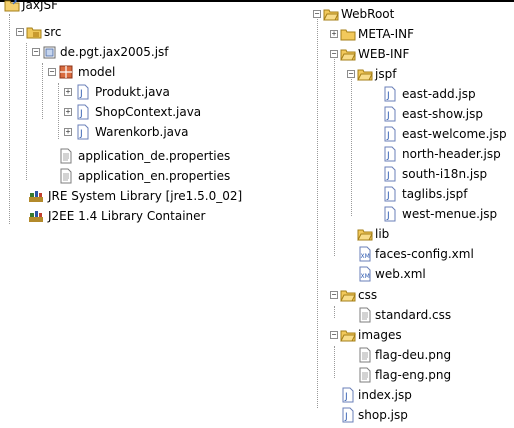 This screenshot has height=428, width=514. What do you see at coordinates (424, 254) in the screenshot?
I see `tree-label: faces-config.xml` at bounding box center [424, 254].